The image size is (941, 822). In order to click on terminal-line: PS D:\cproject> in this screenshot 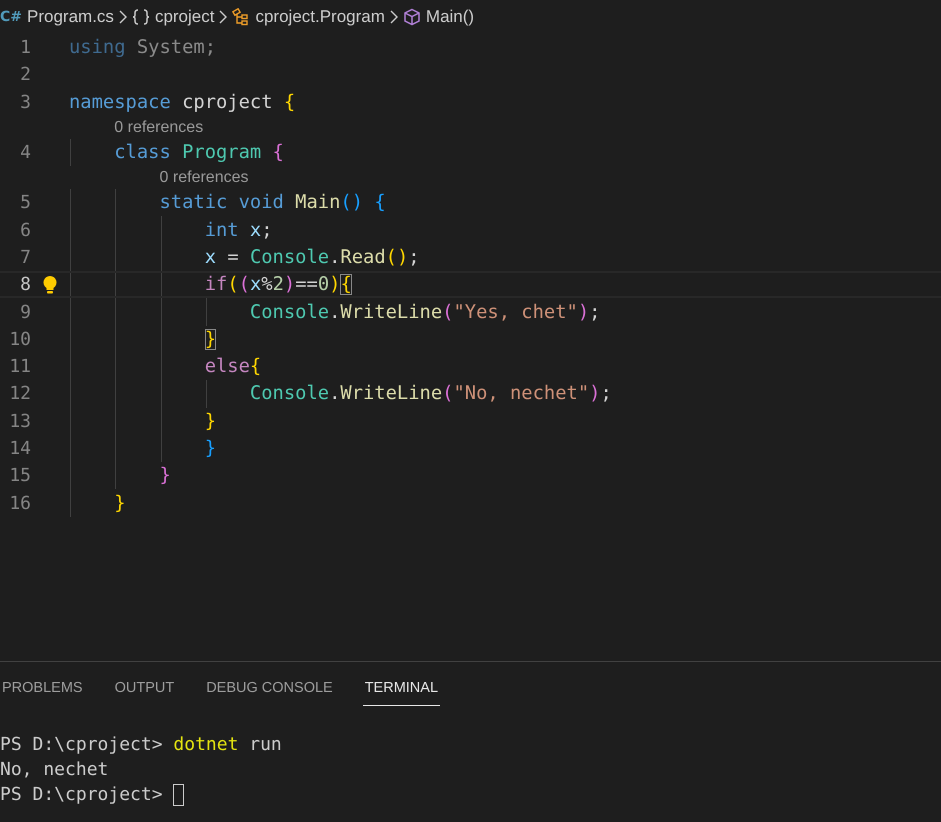, I will do `click(82, 794)`.